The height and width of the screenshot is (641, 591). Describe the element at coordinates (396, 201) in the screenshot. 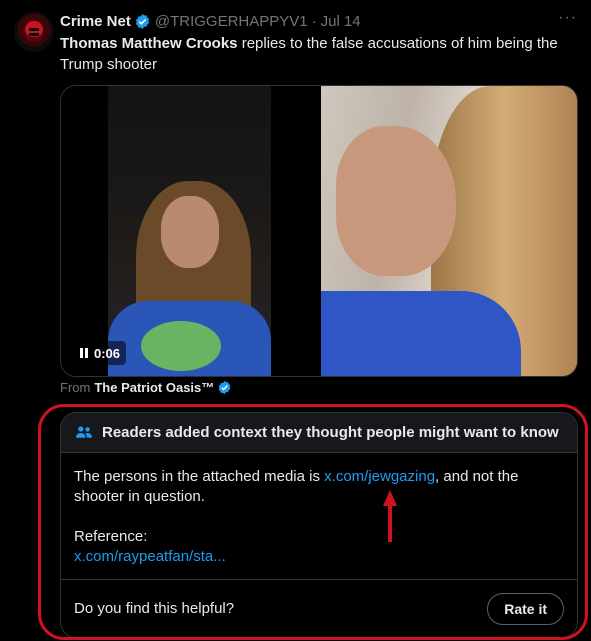

I see `photo-person-face` at that location.